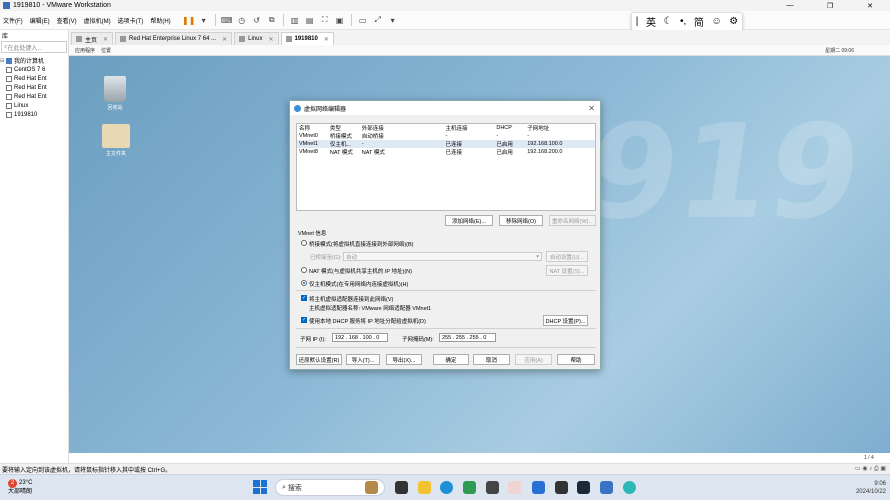  I want to click on bridged-radio, so click(304, 243).